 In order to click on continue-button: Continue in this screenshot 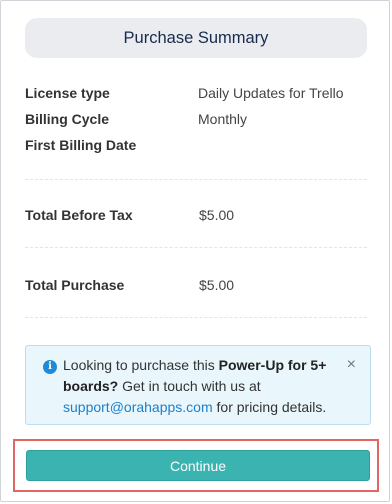, I will do `click(198, 465)`.